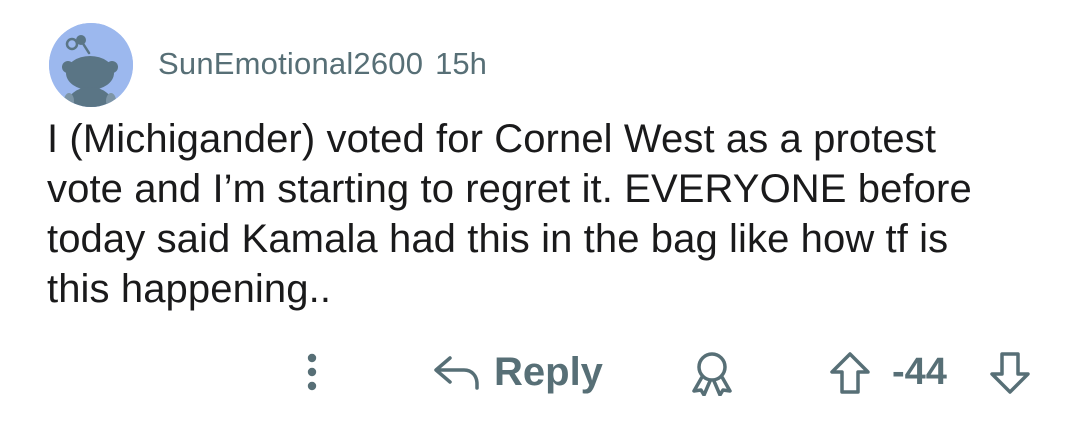  I want to click on upvote-icon, so click(850, 373).